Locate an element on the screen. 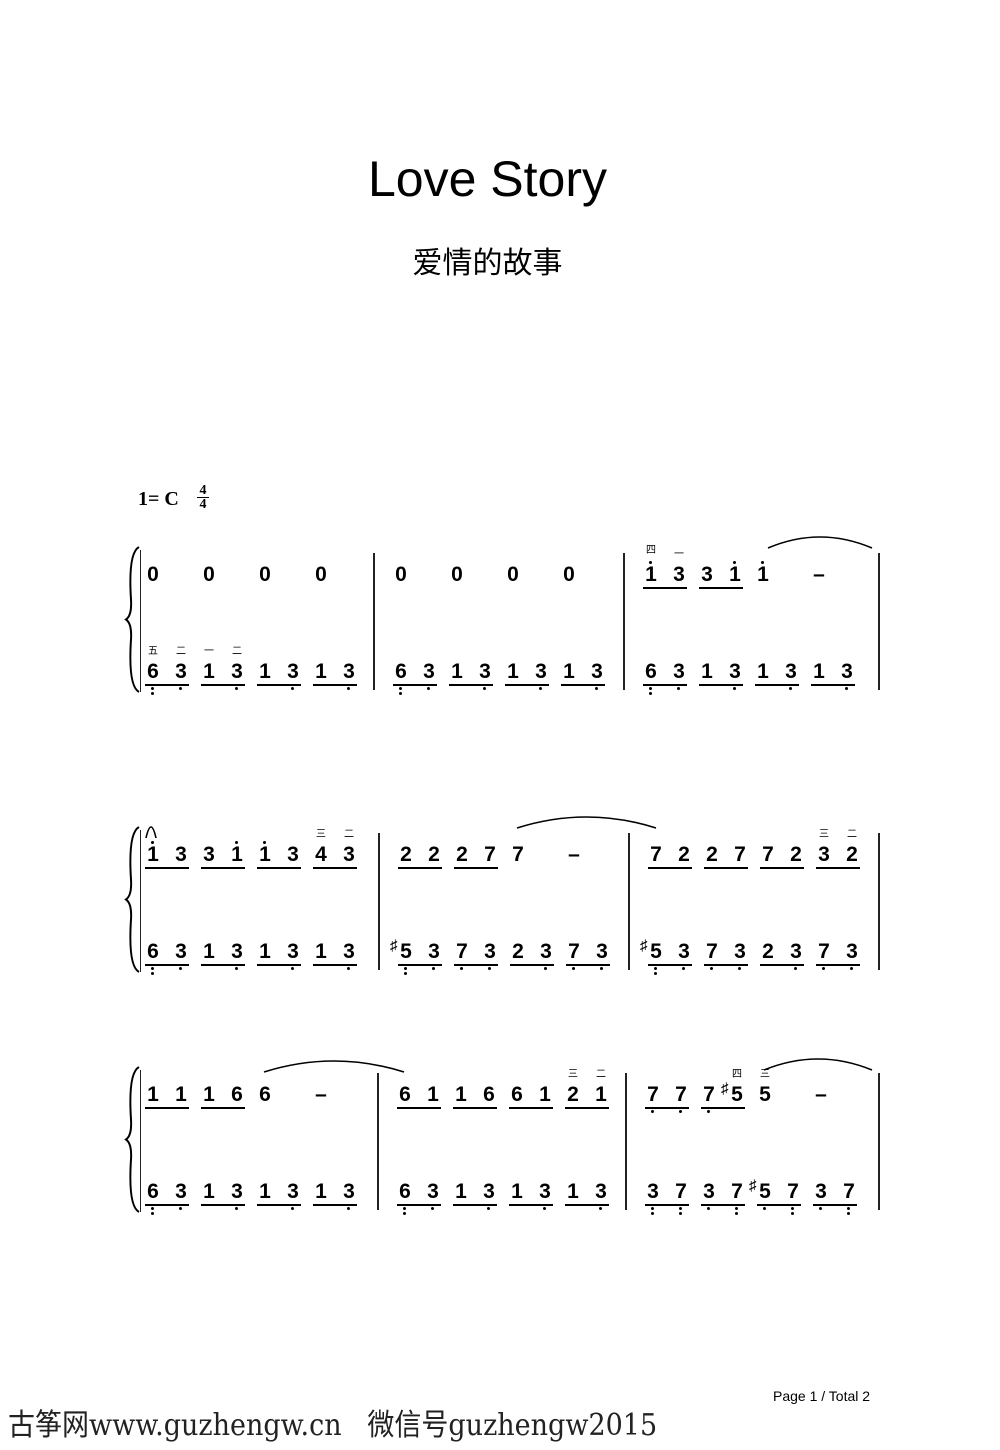 This screenshot has height=1450, width=1000. page-number: Page 1 / Total 2 is located at coordinates (822, 1396).